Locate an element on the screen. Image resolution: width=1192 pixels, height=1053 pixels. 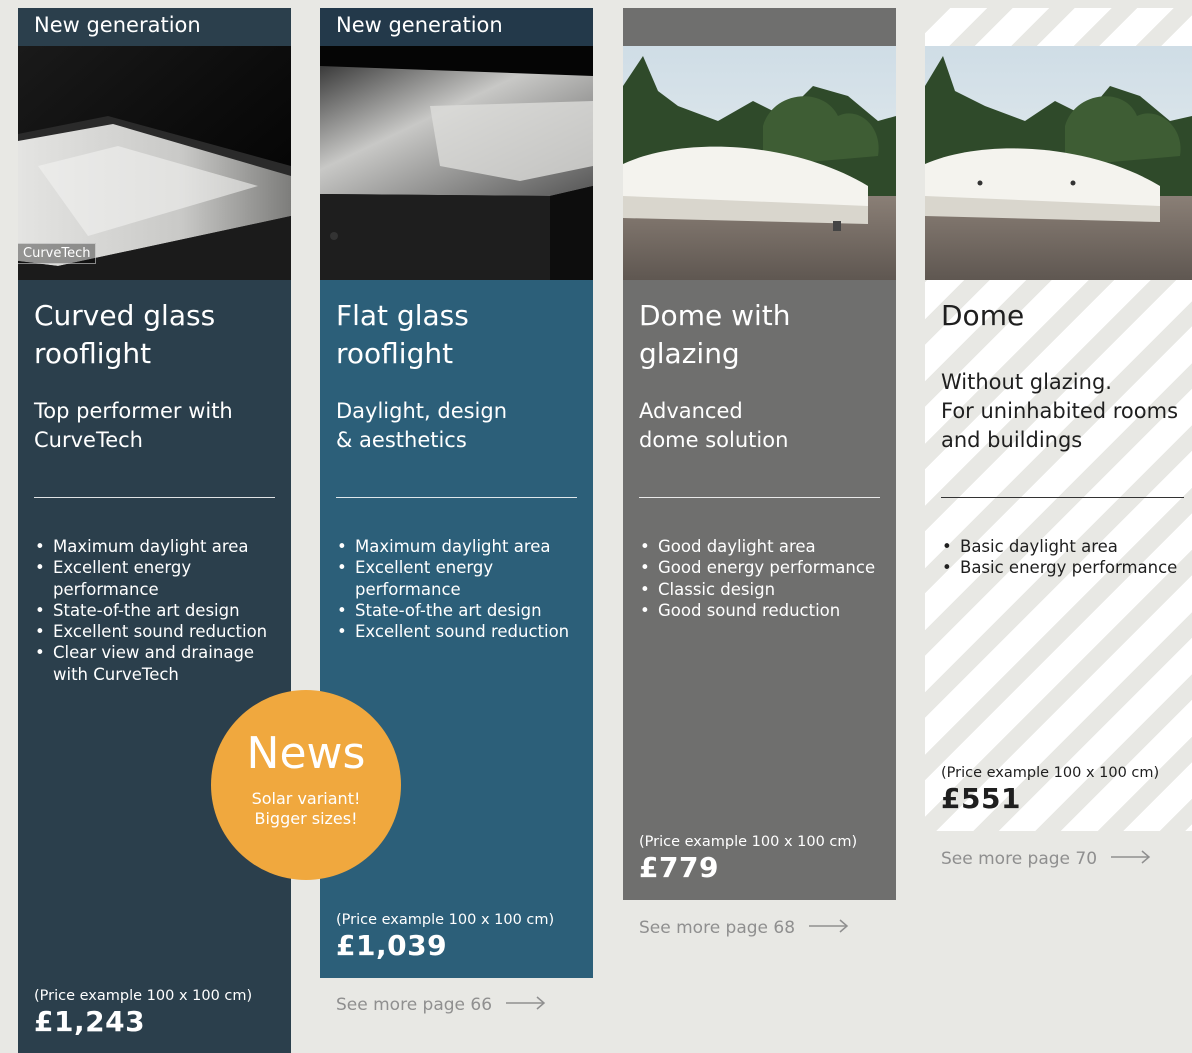
product-photo-dome is located at coordinates (1058, 163).